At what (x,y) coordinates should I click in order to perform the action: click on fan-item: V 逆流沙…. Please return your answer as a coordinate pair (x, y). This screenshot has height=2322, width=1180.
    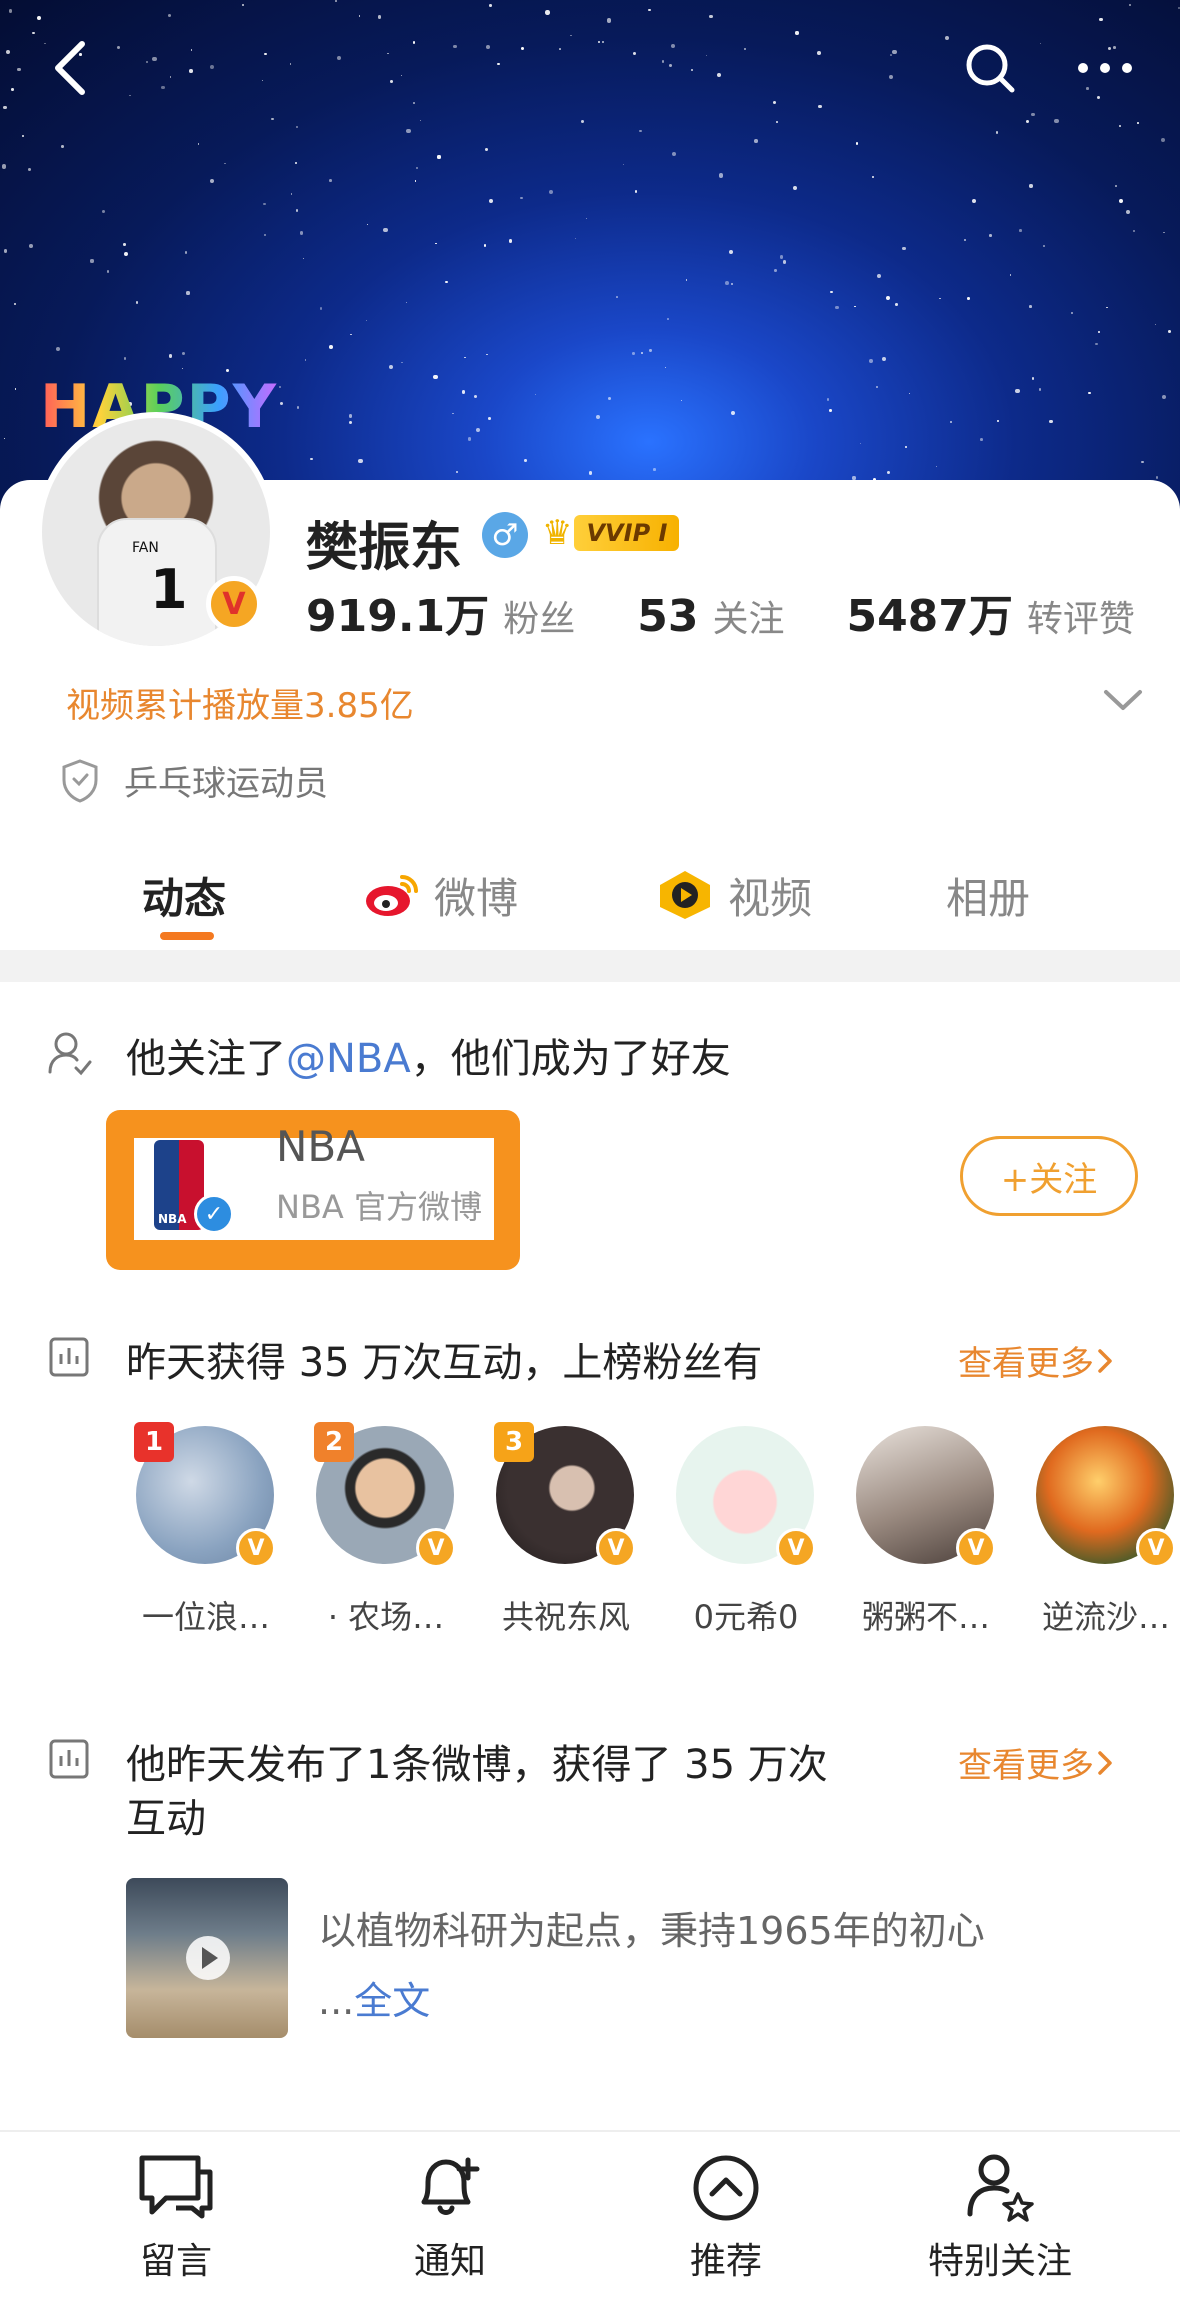
    Looking at the image, I should click on (1105, 1537).